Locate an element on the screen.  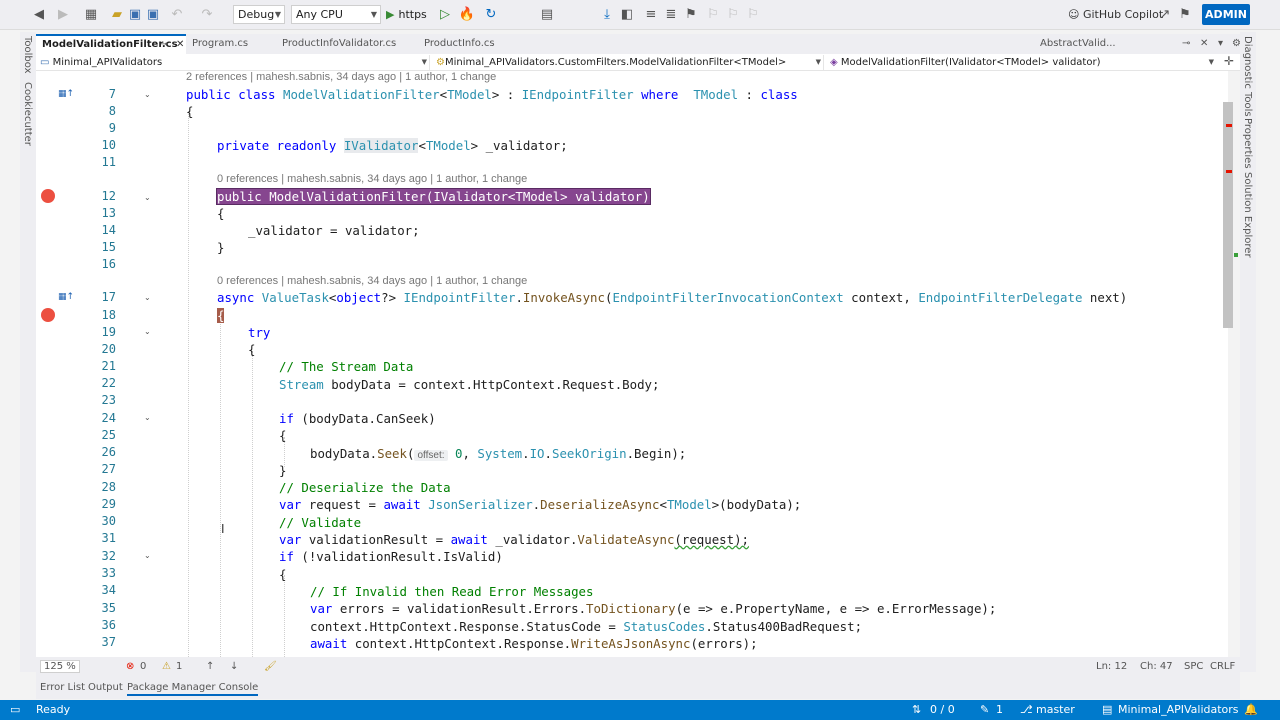
admin-button: ADMIN is located at coordinates (1226, 14).